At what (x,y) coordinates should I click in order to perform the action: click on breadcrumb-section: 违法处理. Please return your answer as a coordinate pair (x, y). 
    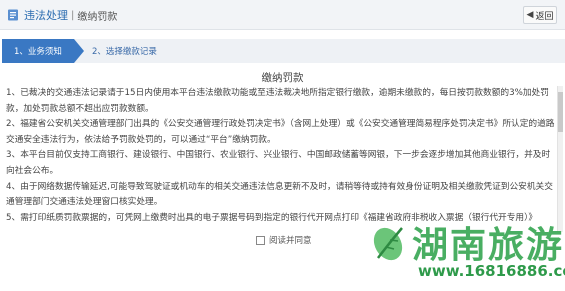
    Looking at the image, I should click on (46, 15).